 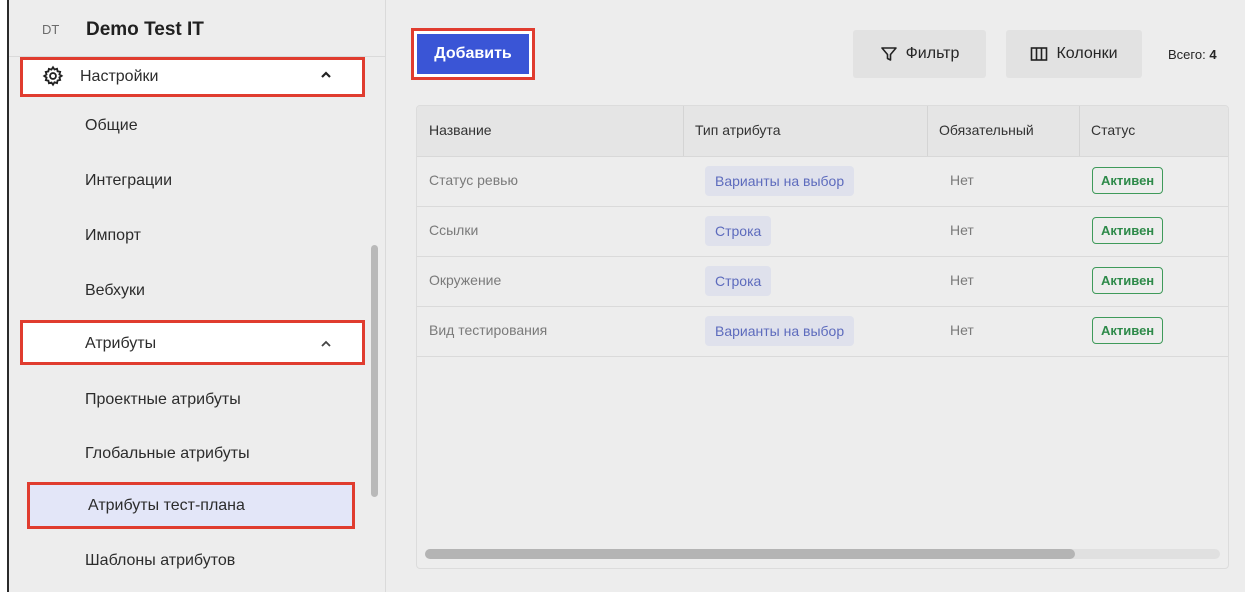 What do you see at coordinates (932, 53) in the screenshot?
I see `filter-label: Фильтр` at bounding box center [932, 53].